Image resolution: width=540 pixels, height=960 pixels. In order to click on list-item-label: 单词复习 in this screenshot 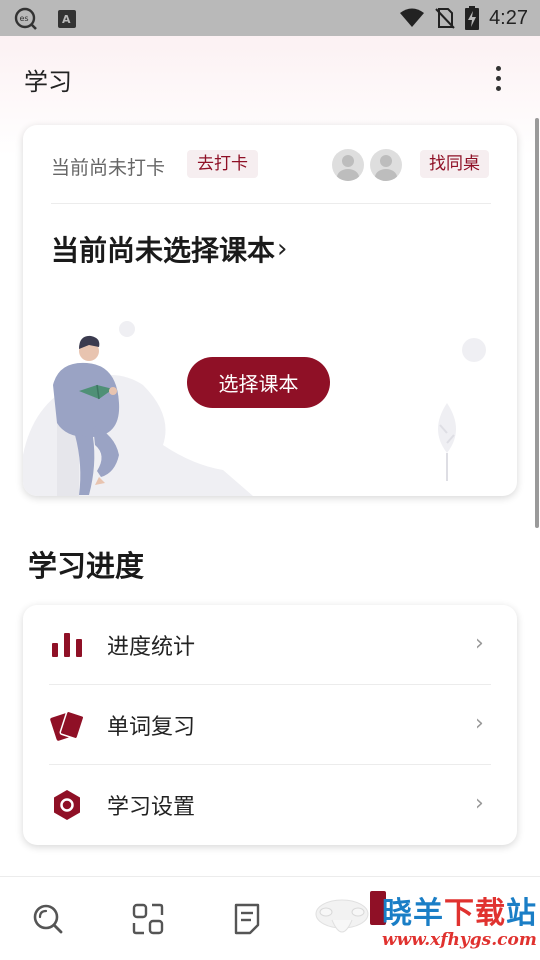, I will do `click(151, 727)`.